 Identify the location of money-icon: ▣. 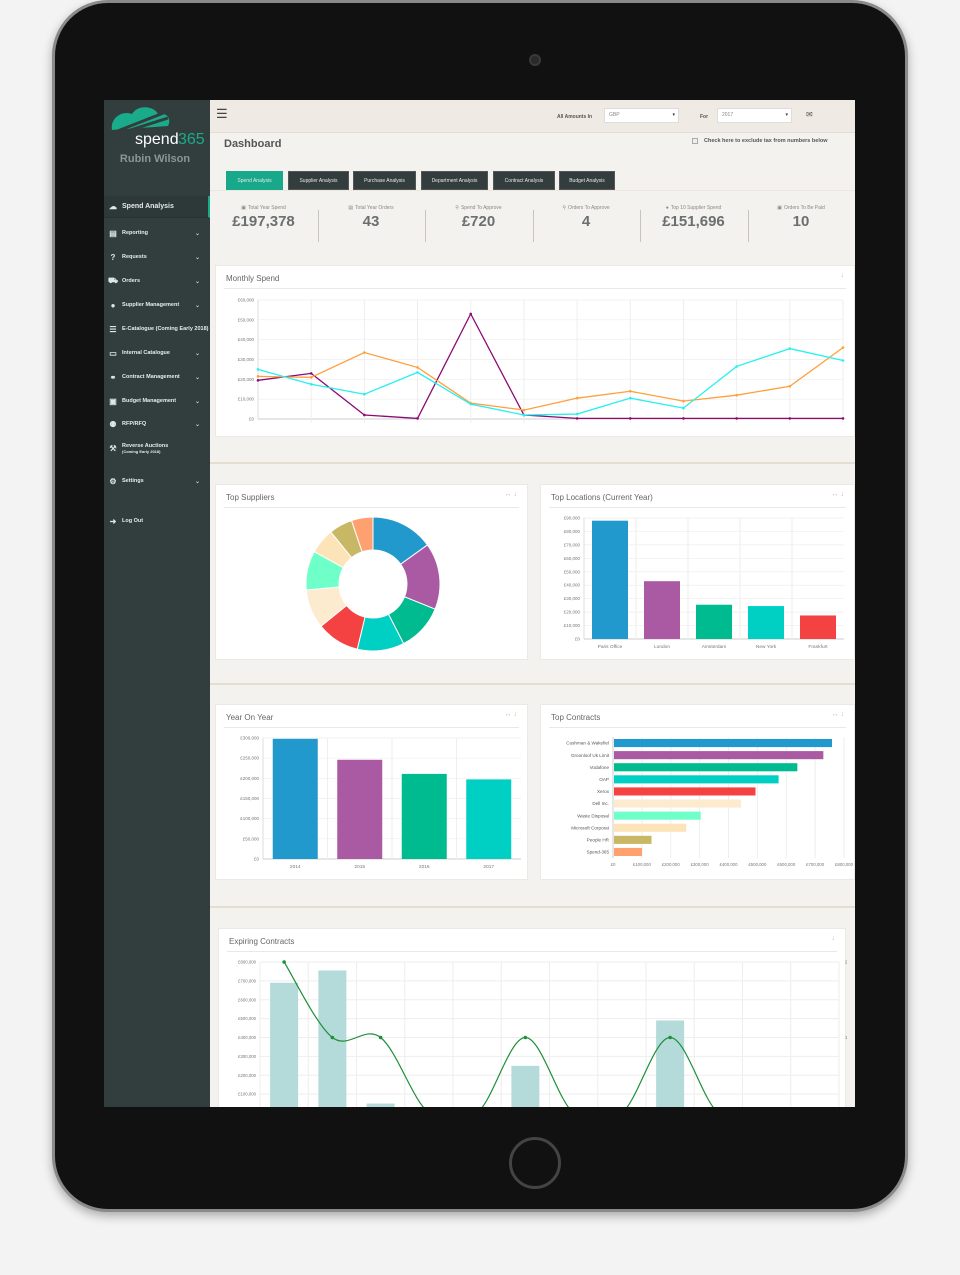
(113, 401).